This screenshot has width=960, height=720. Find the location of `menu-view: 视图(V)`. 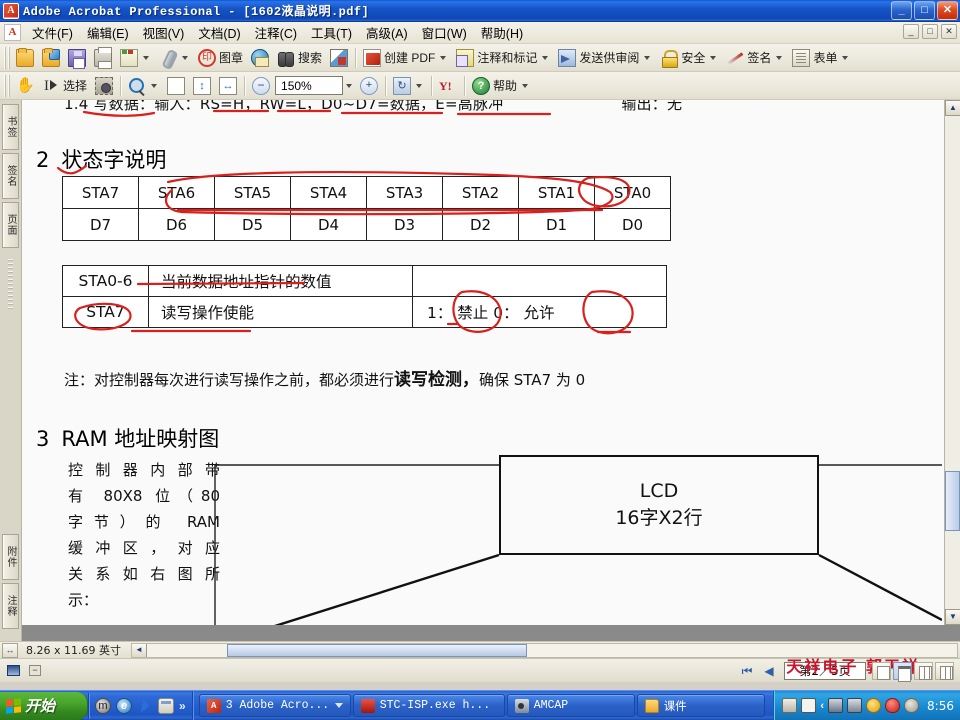

menu-view: 视图(V) is located at coordinates (164, 32).